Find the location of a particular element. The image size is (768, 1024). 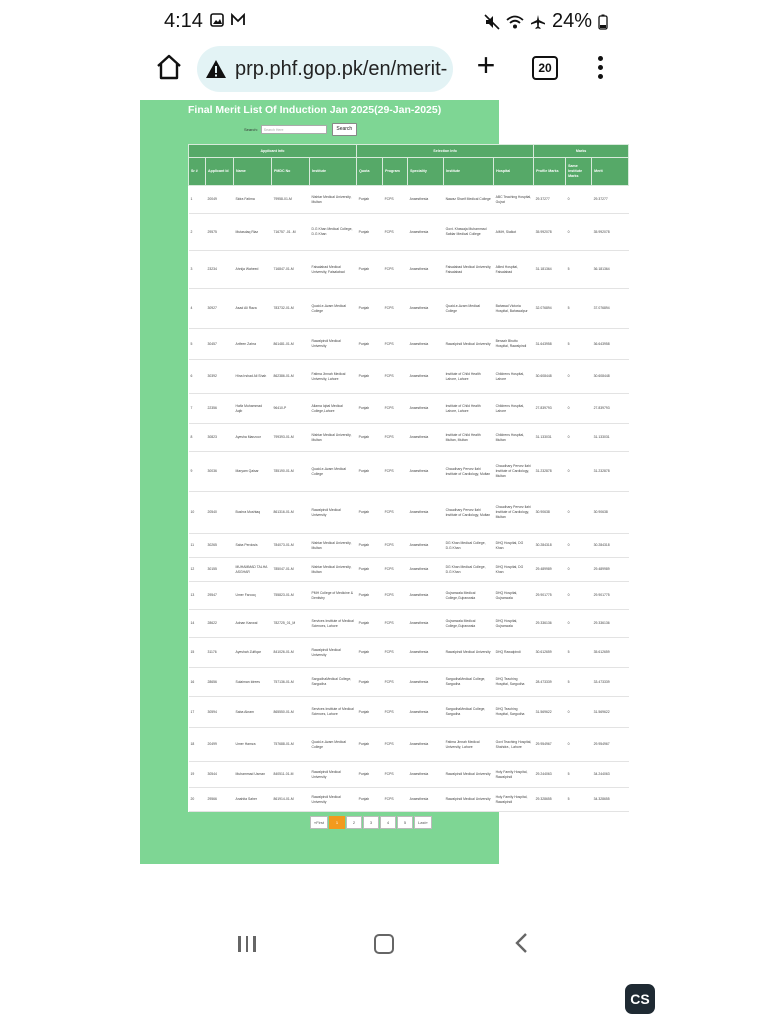

table-cell: Arifeen Zahra is located at coordinates (252, 344).